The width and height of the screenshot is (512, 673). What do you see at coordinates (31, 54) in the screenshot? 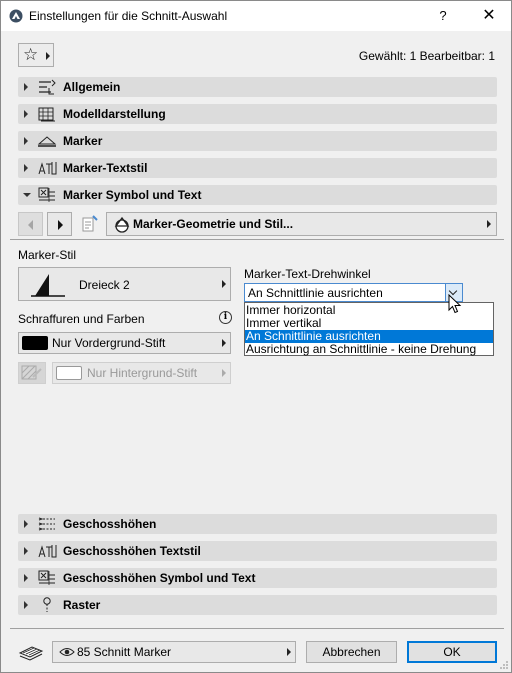
I see `star-icon: ☆` at bounding box center [31, 54].